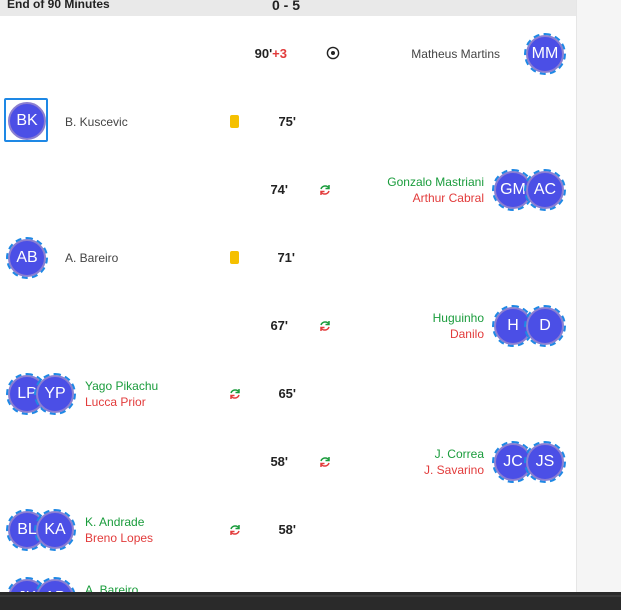 This screenshot has height=610, width=621. Describe the element at coordinates (115, 402) in the screenshot. I see `player-out-name: Lucca Prior` at that location.